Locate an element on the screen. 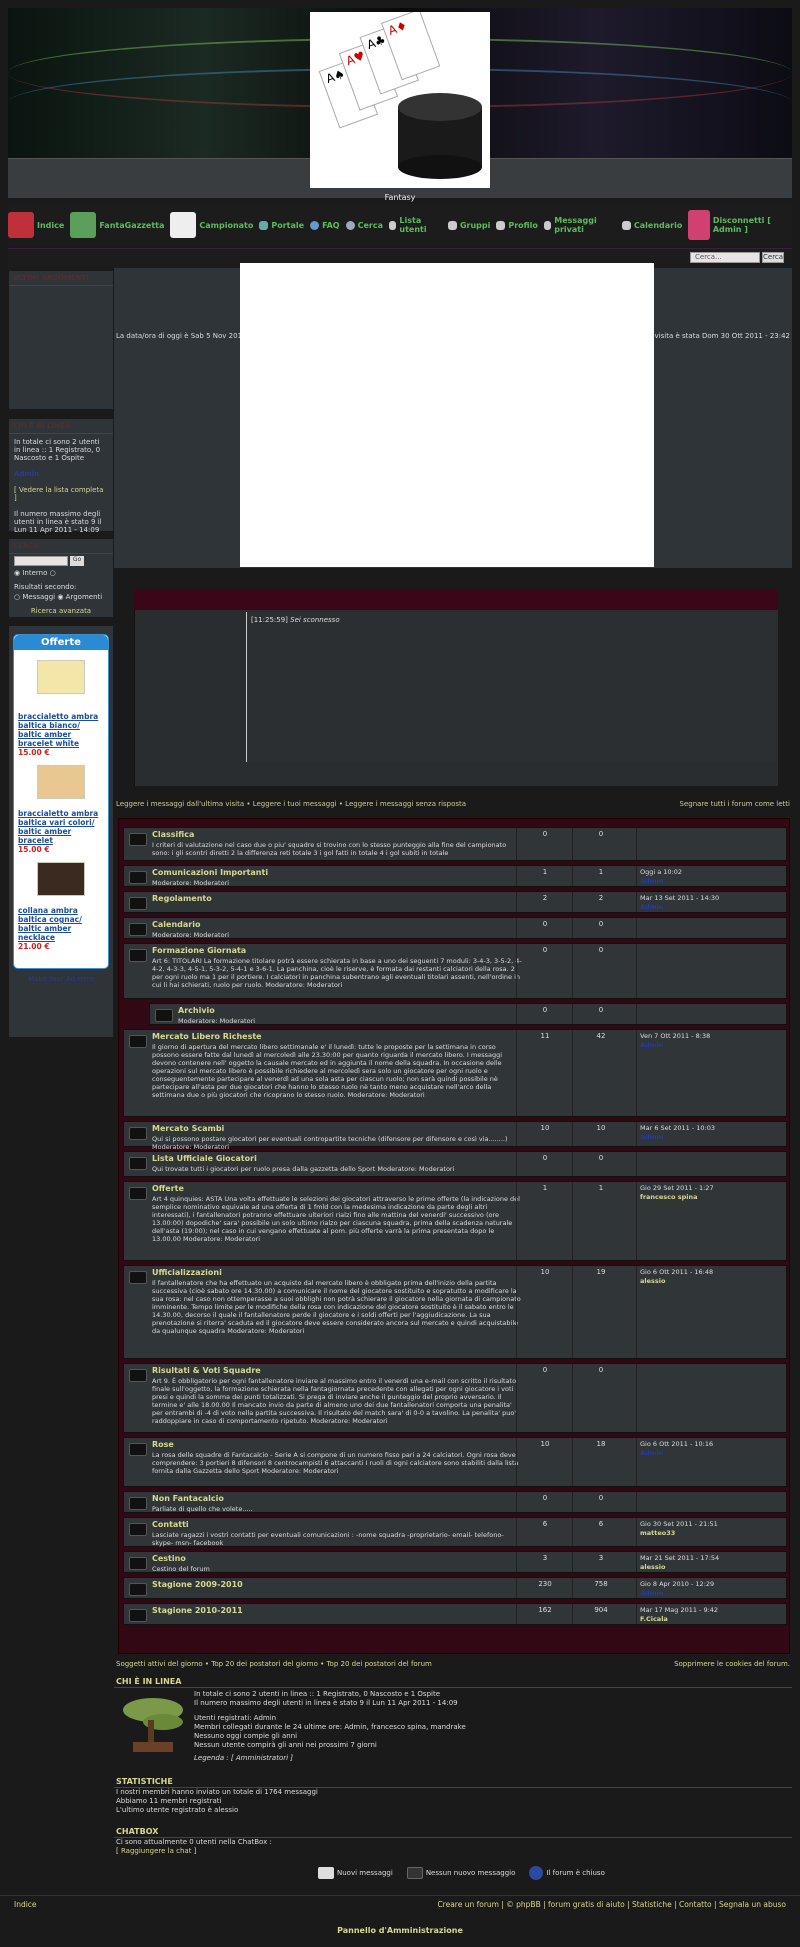 Image resolution: width=800 pixels, height=1947 pixels. search-panel-title: CERCA is located at coordinates (61, 546).